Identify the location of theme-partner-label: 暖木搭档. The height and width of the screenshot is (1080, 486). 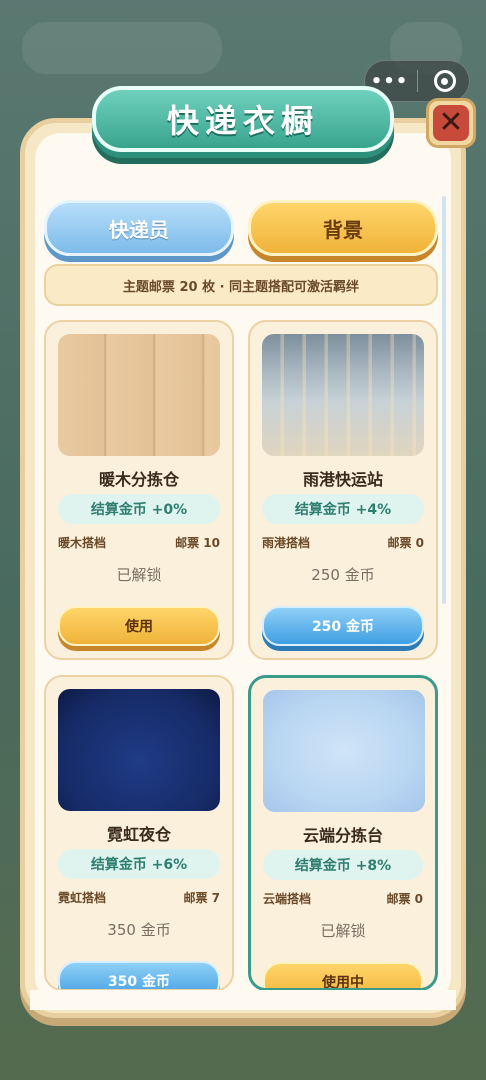
(82, 543).